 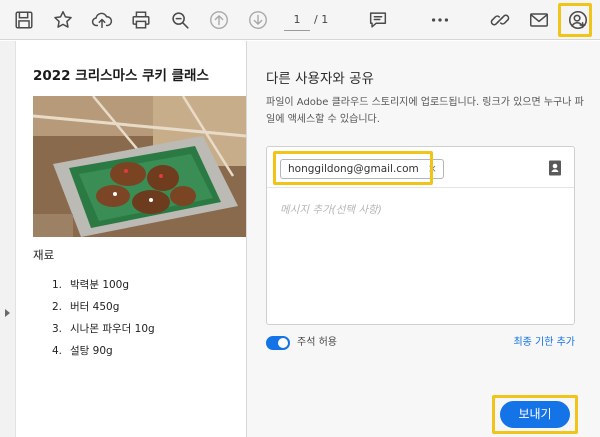 I want to click on recipient-highlight, so click(x=353, y=168).